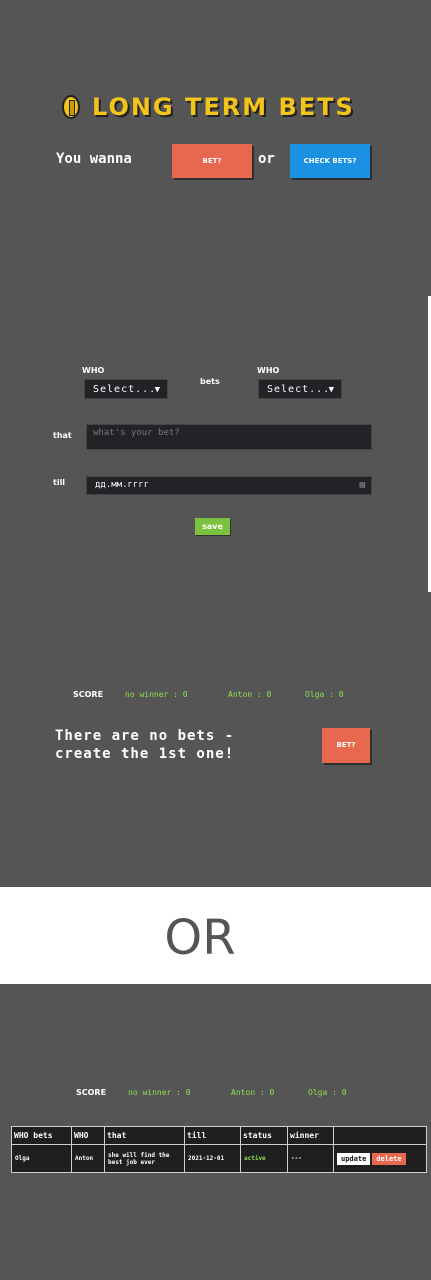 The image size is (431, 1280). What do you see at coordinates (93, 370) in the screenshot?
I see `who-label-1: WHO` at bounding box center [93, 370].